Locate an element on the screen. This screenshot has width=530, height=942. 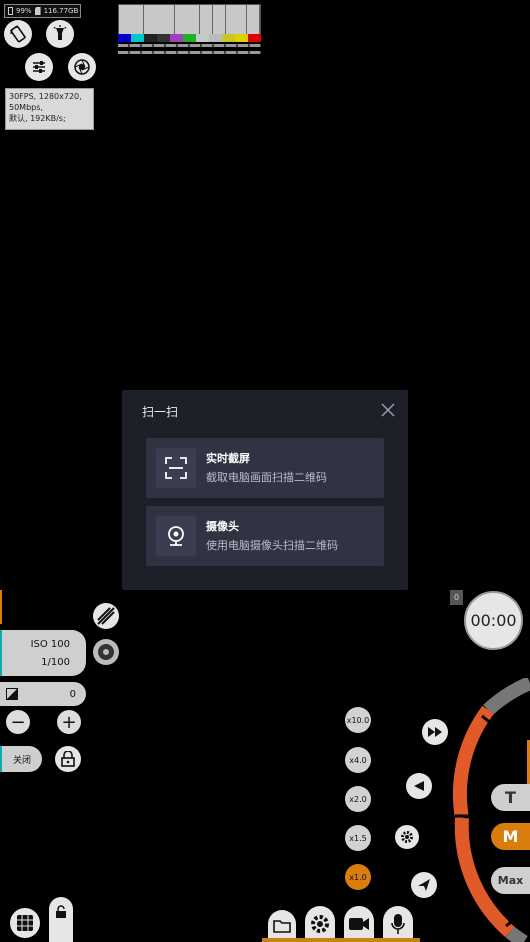
arrow-icon is located at coordinates (424, 885).